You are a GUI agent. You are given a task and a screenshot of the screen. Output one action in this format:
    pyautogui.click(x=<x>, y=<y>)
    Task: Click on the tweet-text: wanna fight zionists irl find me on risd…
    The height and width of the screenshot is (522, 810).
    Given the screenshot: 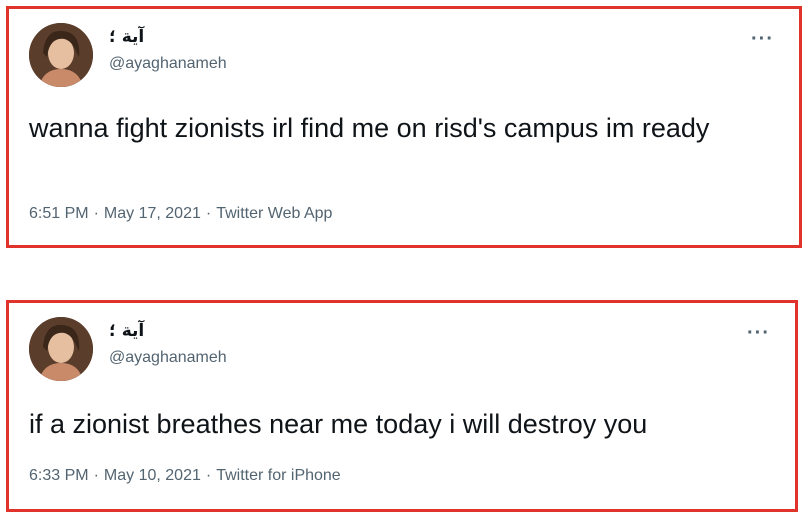 What is the action you would take?
    pyautogui.click(x=369, y=128)
    